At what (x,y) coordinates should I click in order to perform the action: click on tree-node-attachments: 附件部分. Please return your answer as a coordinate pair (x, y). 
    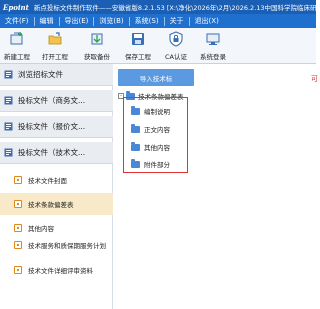
    Looking at the image, I should click on (150, 163).